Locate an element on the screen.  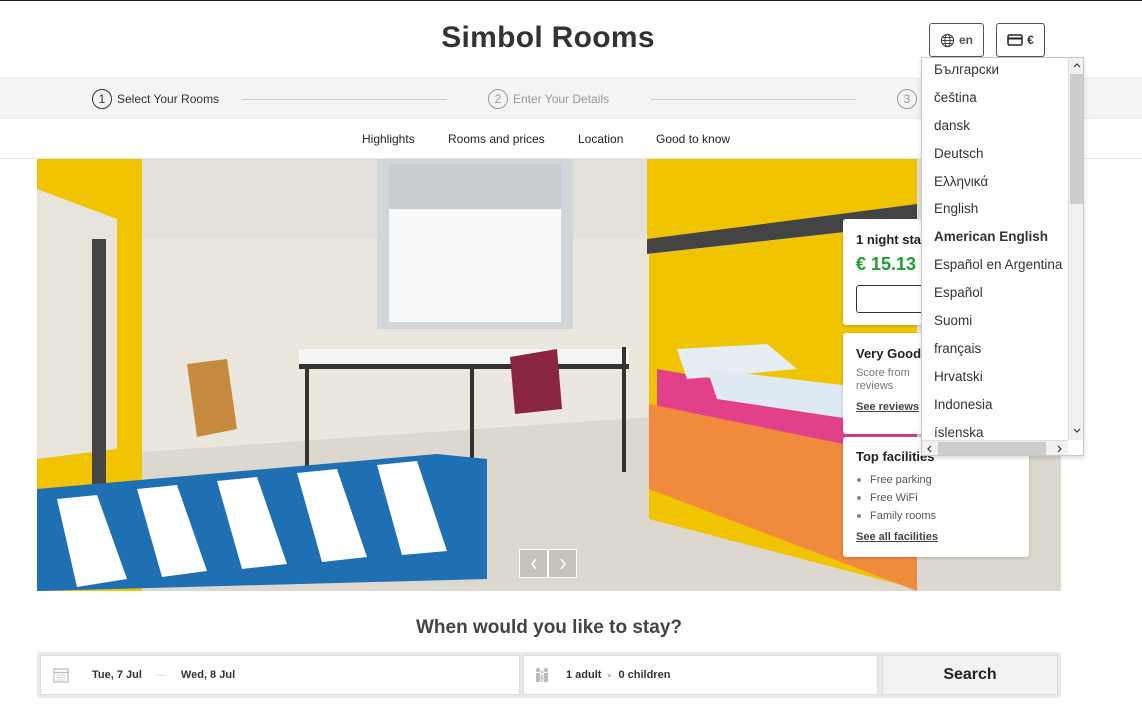
language-option: Български is located at coordinates (995, 71).